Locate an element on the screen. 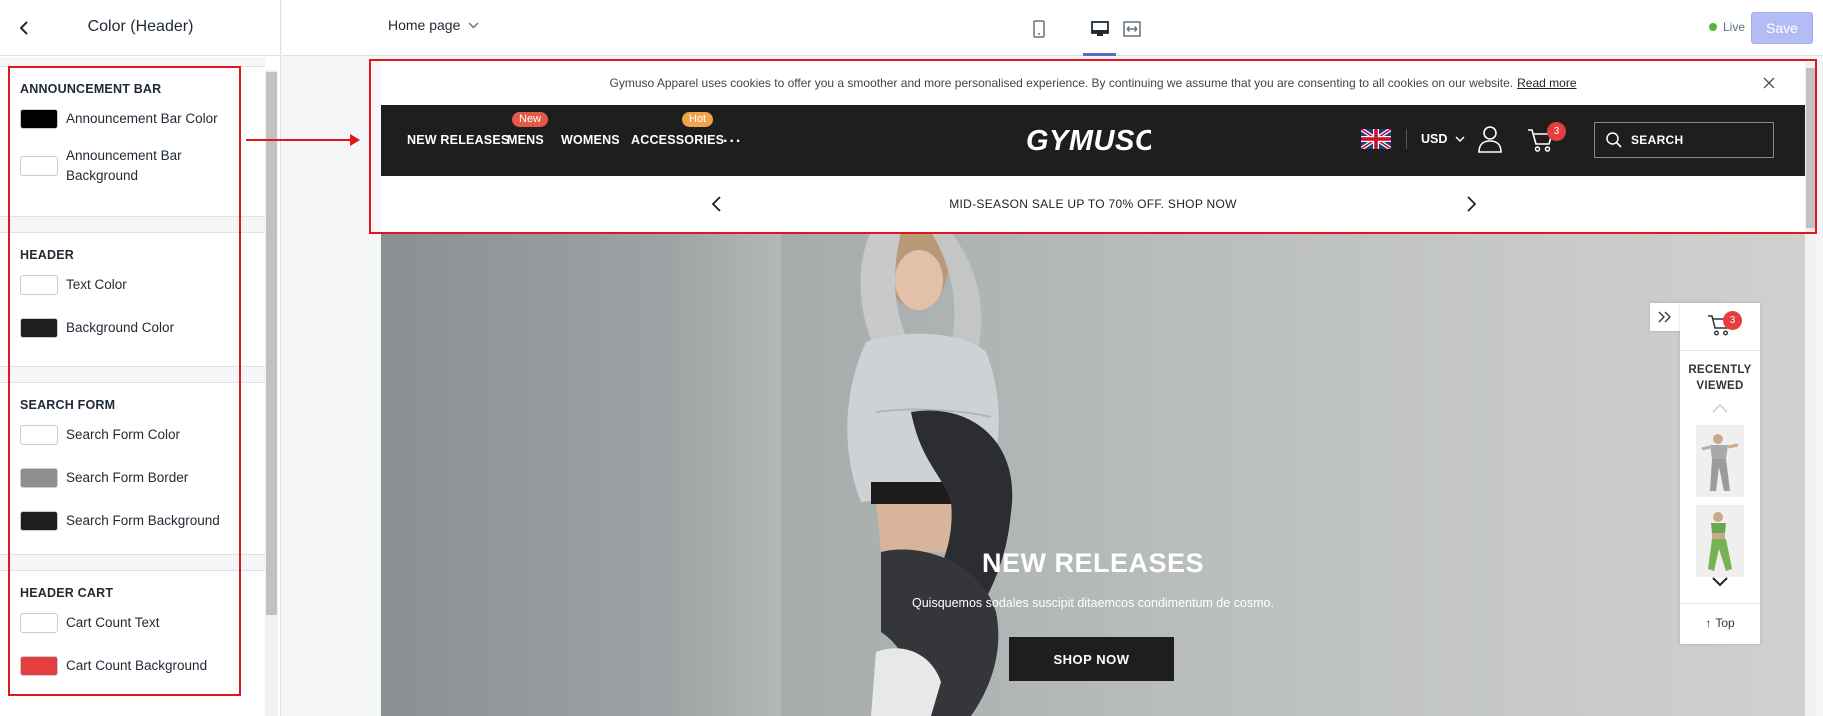 Image resolution: width=1823 pixels, height=716 pixels. nav-badge-new: New is located at coordinates (530, 119).